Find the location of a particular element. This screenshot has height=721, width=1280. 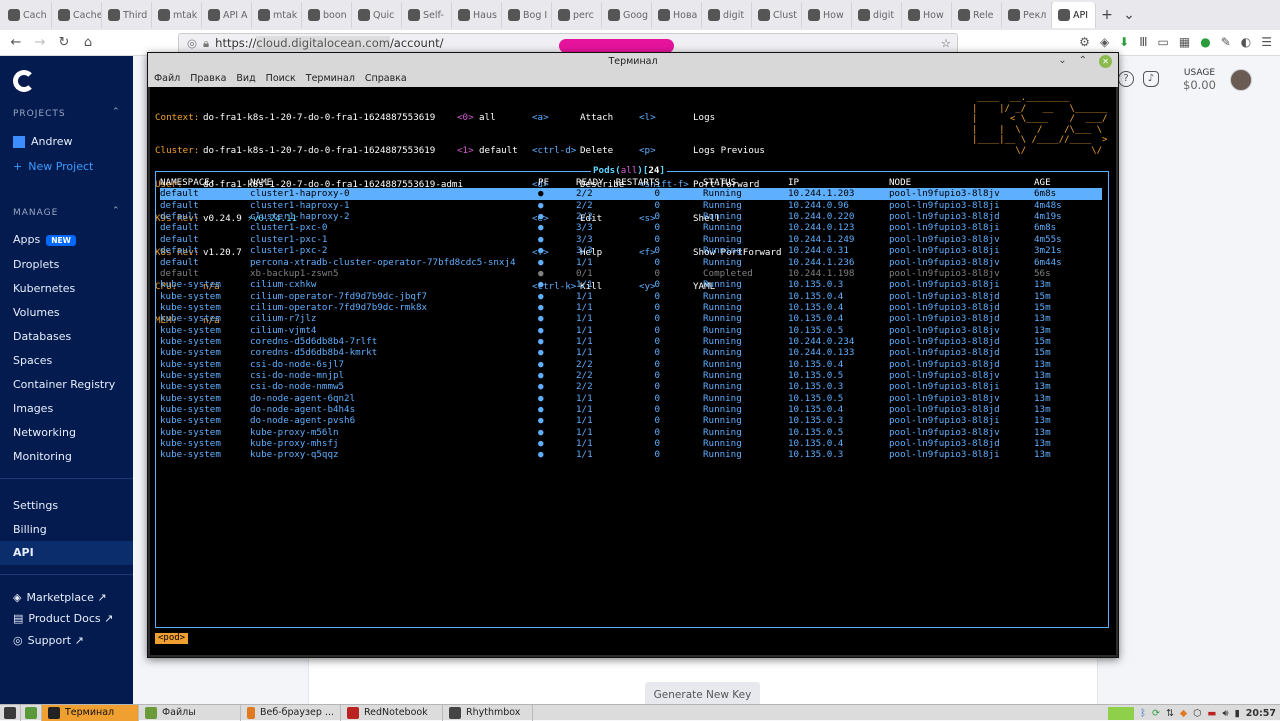

menu-launcher-icon is located at coordinates (10, 712).